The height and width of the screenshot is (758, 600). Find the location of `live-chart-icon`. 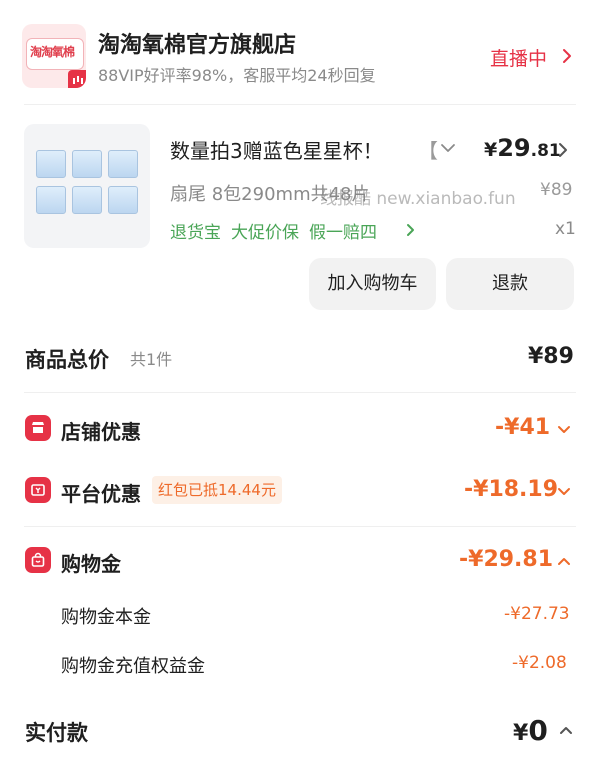

live-chart-icon is located at coordinates (77, 79).